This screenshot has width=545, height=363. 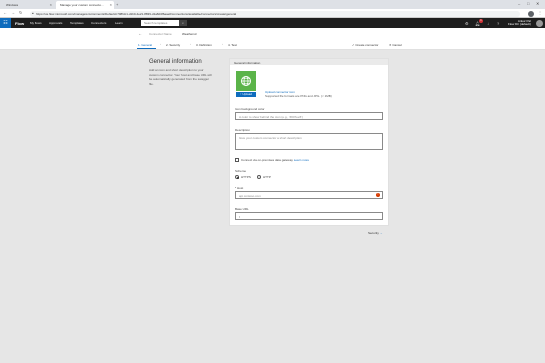 I want to click on user-info: Ankur Pal Flow Dir (default), so click(x=519, y=23).